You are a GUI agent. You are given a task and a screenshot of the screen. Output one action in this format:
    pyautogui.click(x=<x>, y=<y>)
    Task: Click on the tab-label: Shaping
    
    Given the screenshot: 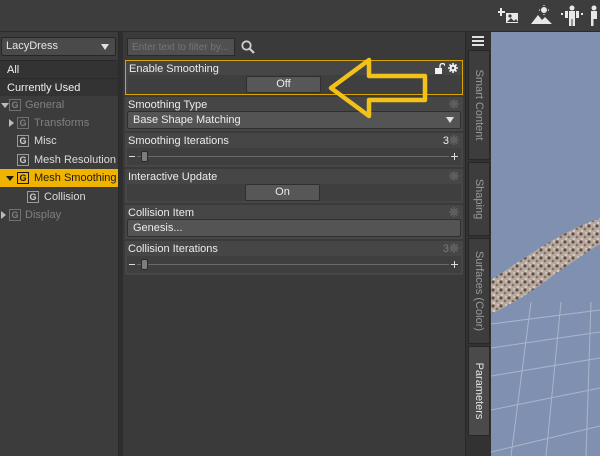 What is the action you would take?
    pyautogui.click(x=479, y=199)
    